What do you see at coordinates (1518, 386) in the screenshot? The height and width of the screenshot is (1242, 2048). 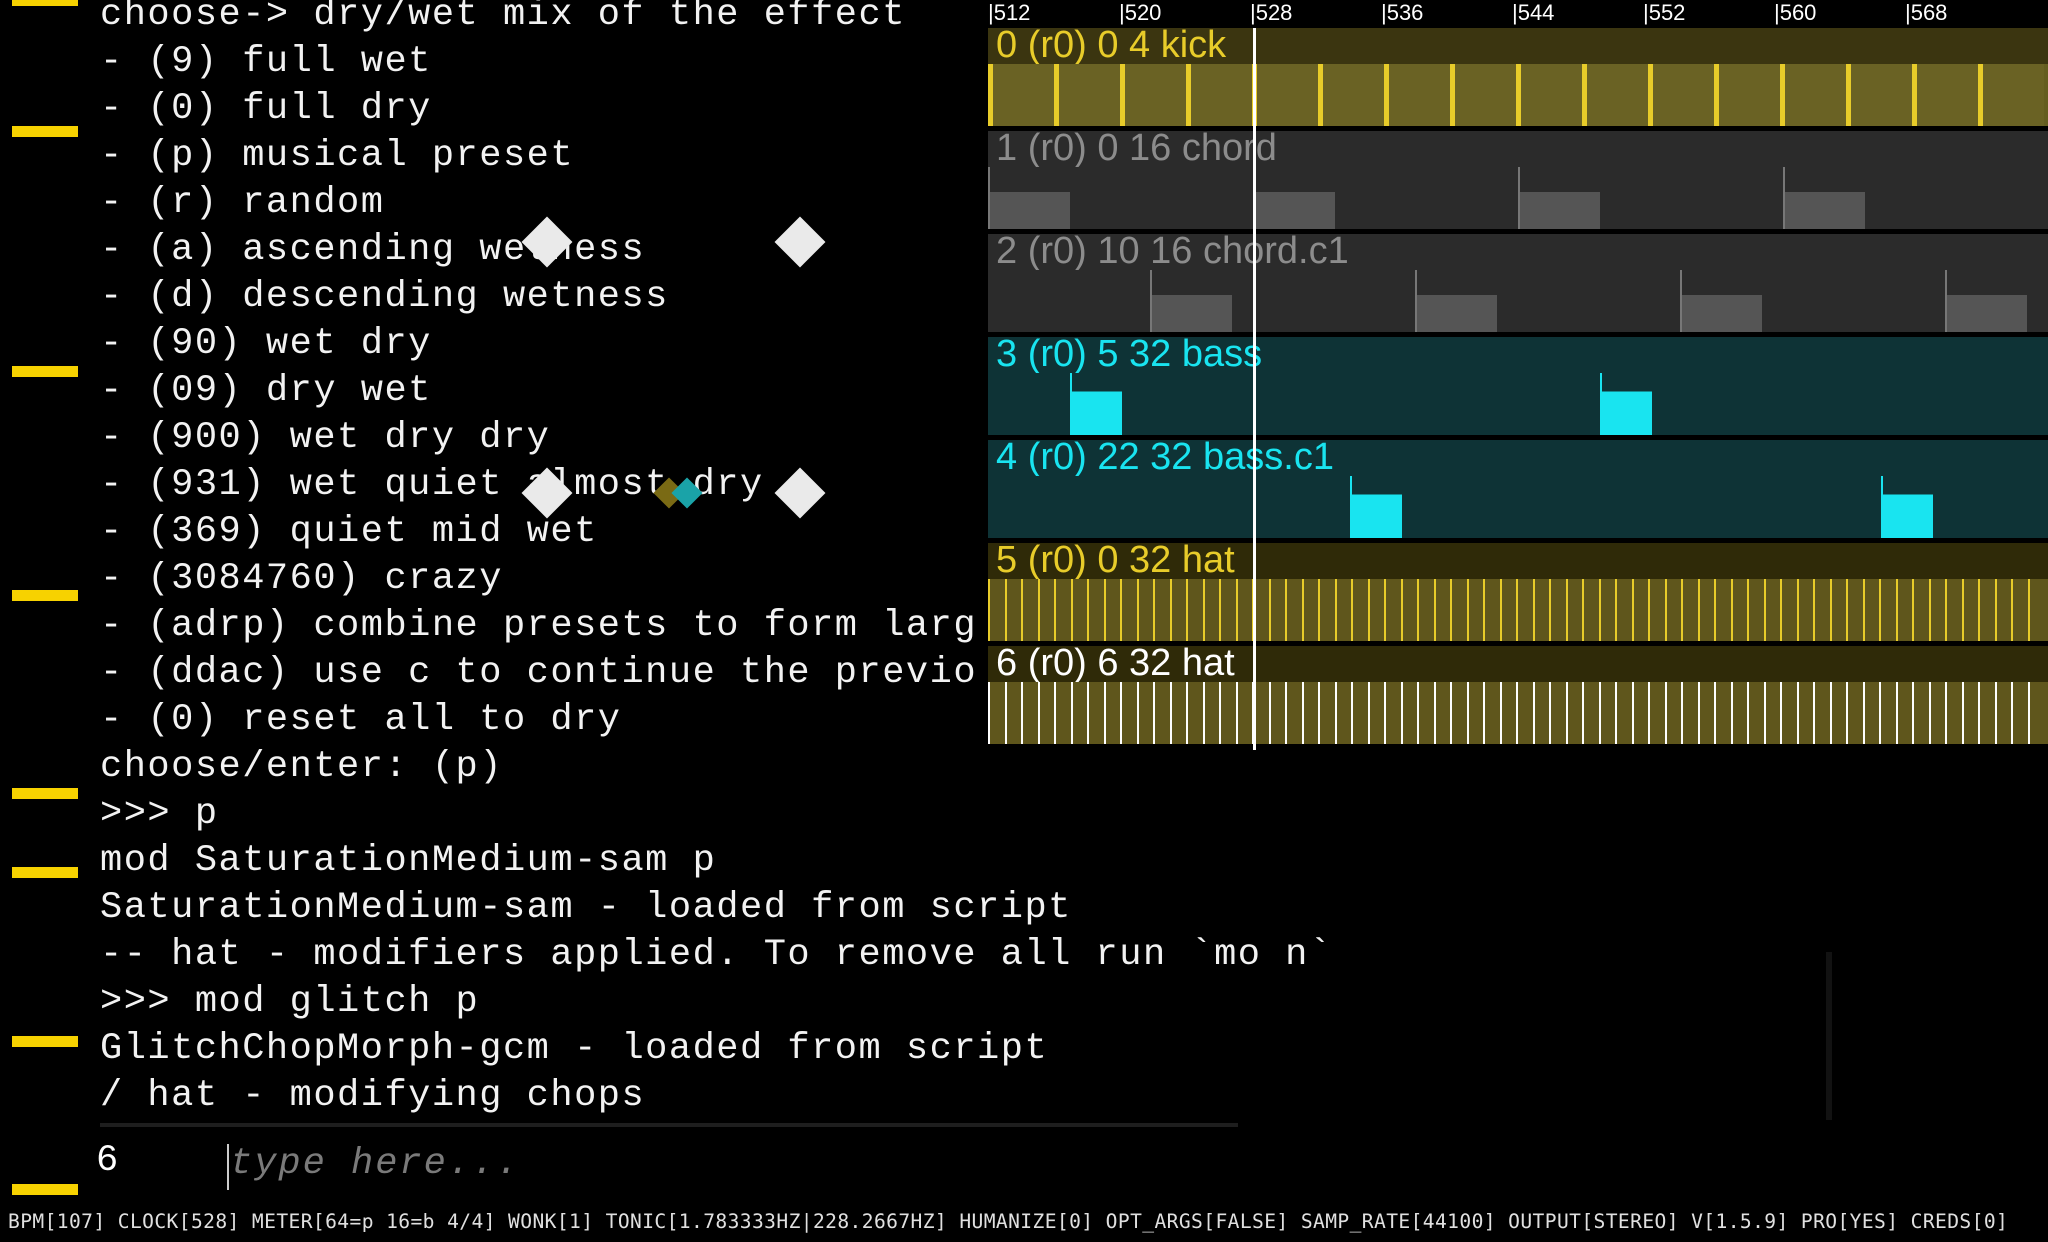 I see `track-lane: 3 (r0) 5 32 bass` at bounding box center [1518, 386].